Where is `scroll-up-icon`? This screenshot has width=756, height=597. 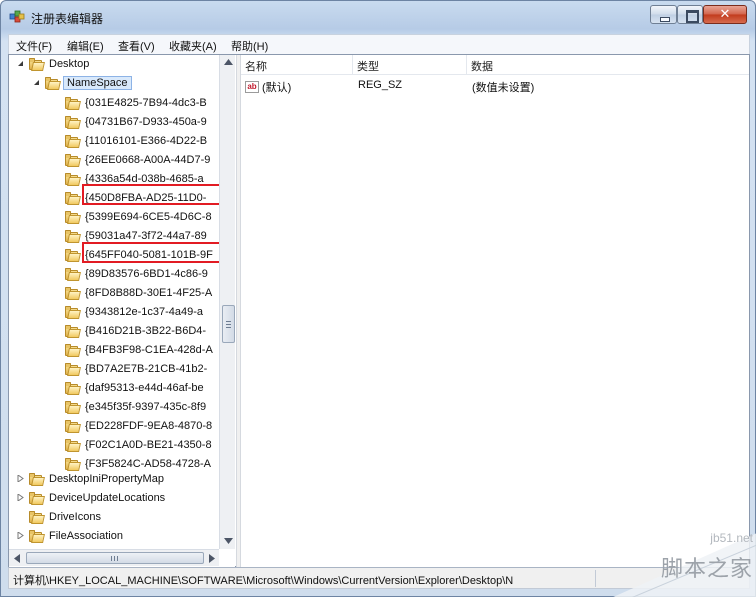
scroll-up-icon is located at coordinates (228, 62).